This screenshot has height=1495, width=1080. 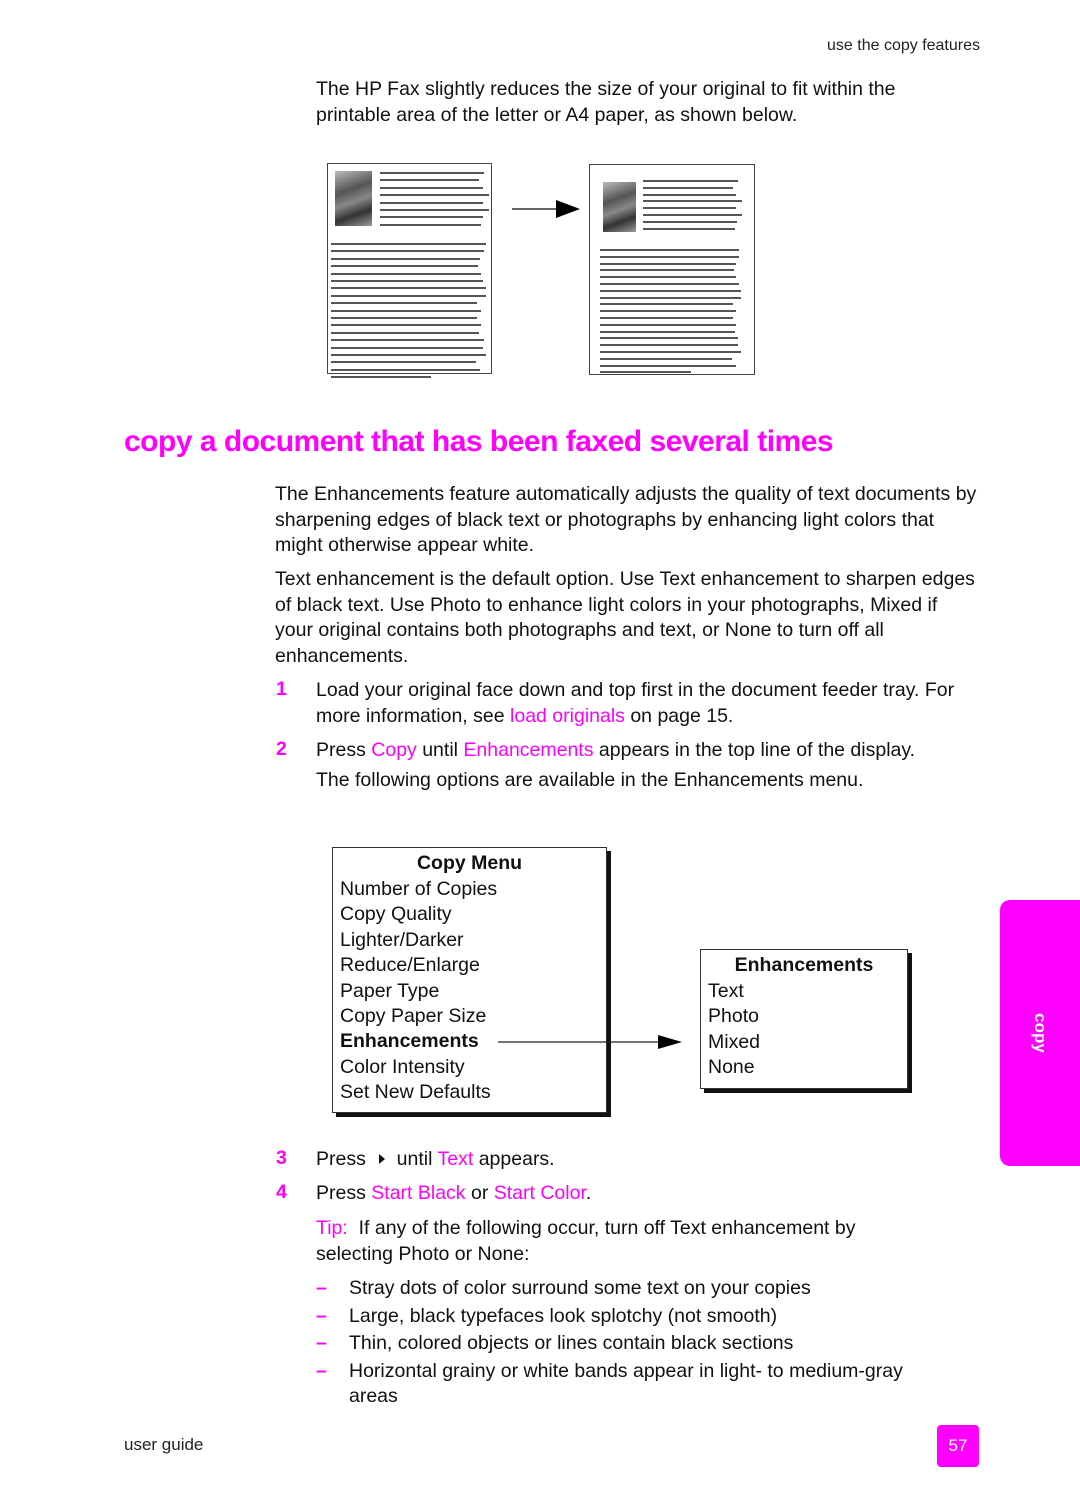 What do you see at coordinates (281, 1158) in the screenshot?
I see `step-number: 3` at bounding box center [281, 1158].